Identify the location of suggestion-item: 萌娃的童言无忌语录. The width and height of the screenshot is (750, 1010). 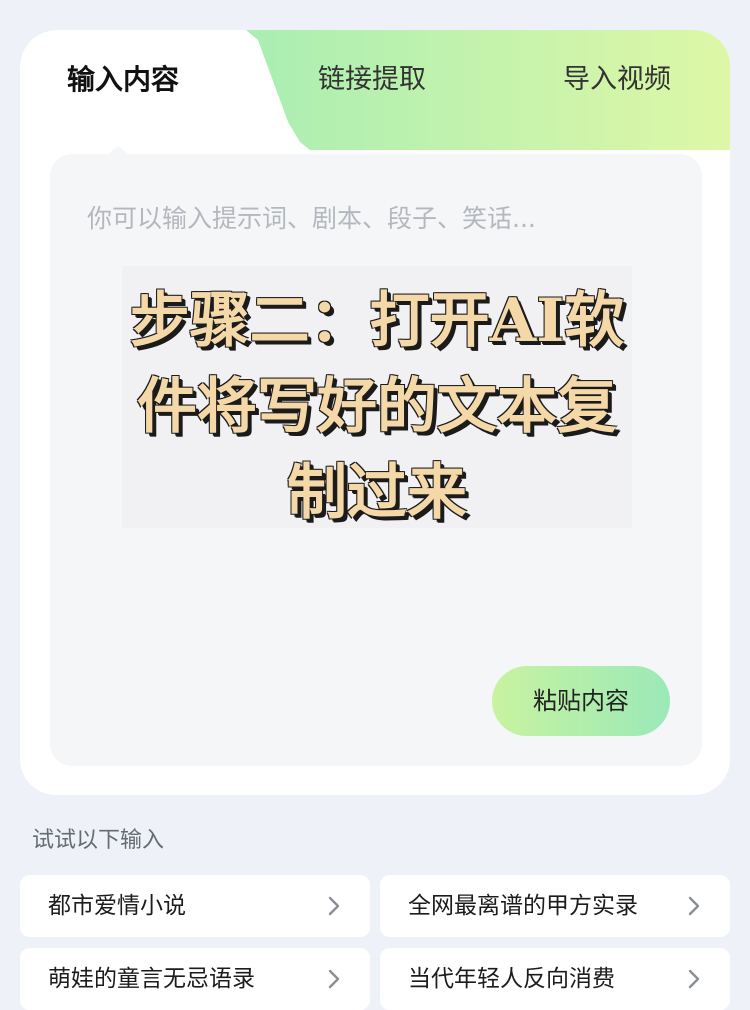
(195, 979).